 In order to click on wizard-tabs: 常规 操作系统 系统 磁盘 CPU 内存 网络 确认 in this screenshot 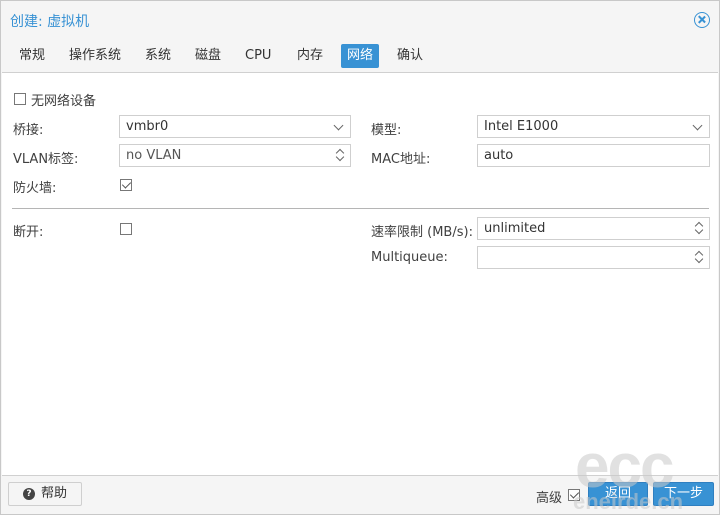, I will do `click(360, 57)`.